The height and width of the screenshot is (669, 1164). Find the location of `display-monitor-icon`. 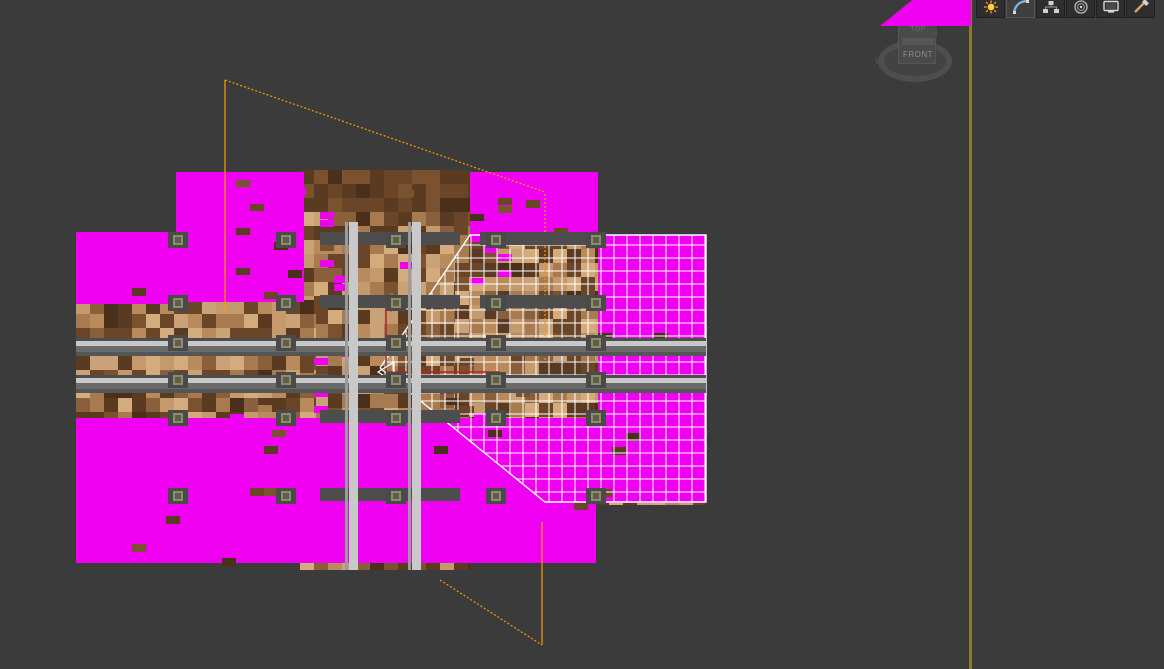

display-monitor-icon is located at coordinates (1111, 8).